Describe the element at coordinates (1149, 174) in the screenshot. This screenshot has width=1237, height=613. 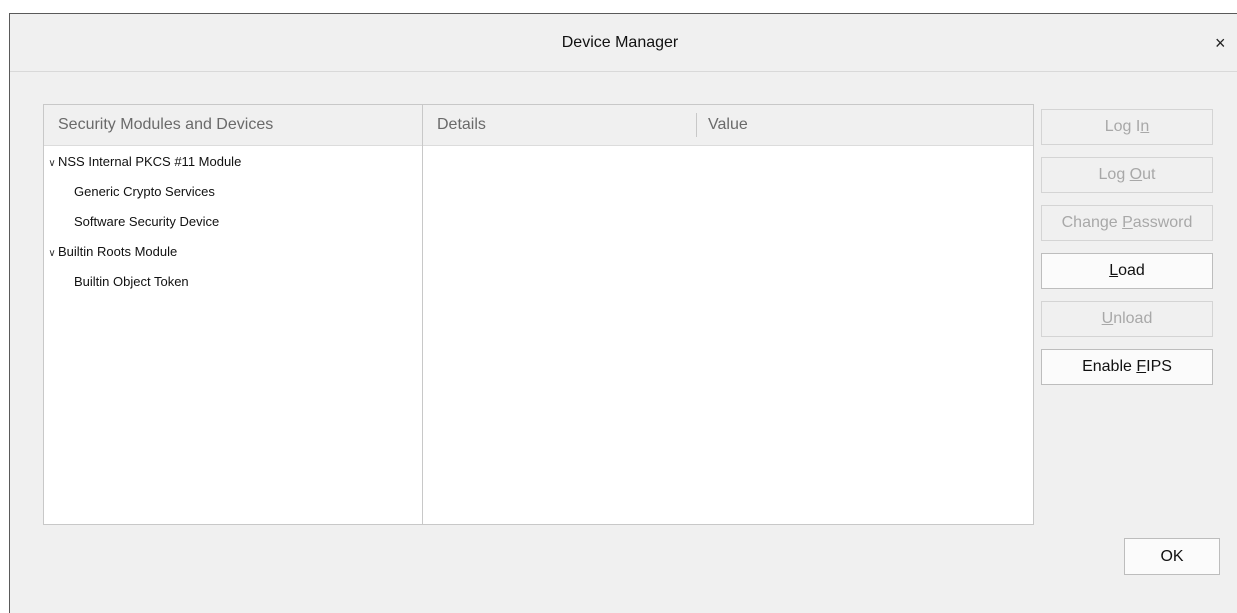
I see `button-label: ut` at that location.